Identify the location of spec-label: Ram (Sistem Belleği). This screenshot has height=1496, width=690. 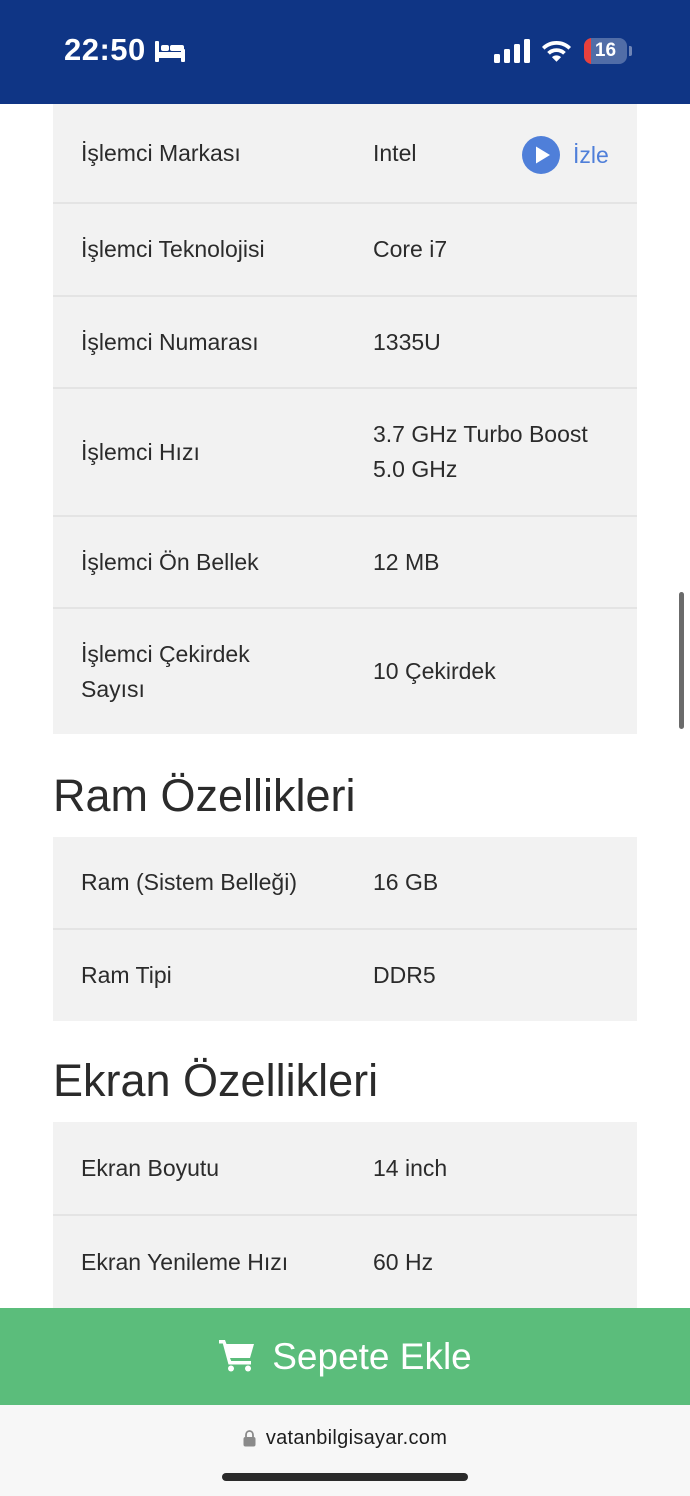
(189, 882).